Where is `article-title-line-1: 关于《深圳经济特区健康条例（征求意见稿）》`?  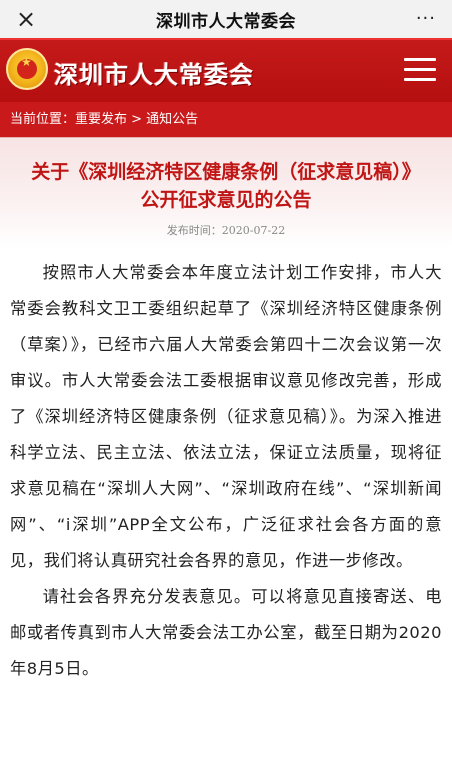 article-title-line-1: 关于《深圳经济特区健康条例（征求意见稿）》 is located at coordinates (226, 172).